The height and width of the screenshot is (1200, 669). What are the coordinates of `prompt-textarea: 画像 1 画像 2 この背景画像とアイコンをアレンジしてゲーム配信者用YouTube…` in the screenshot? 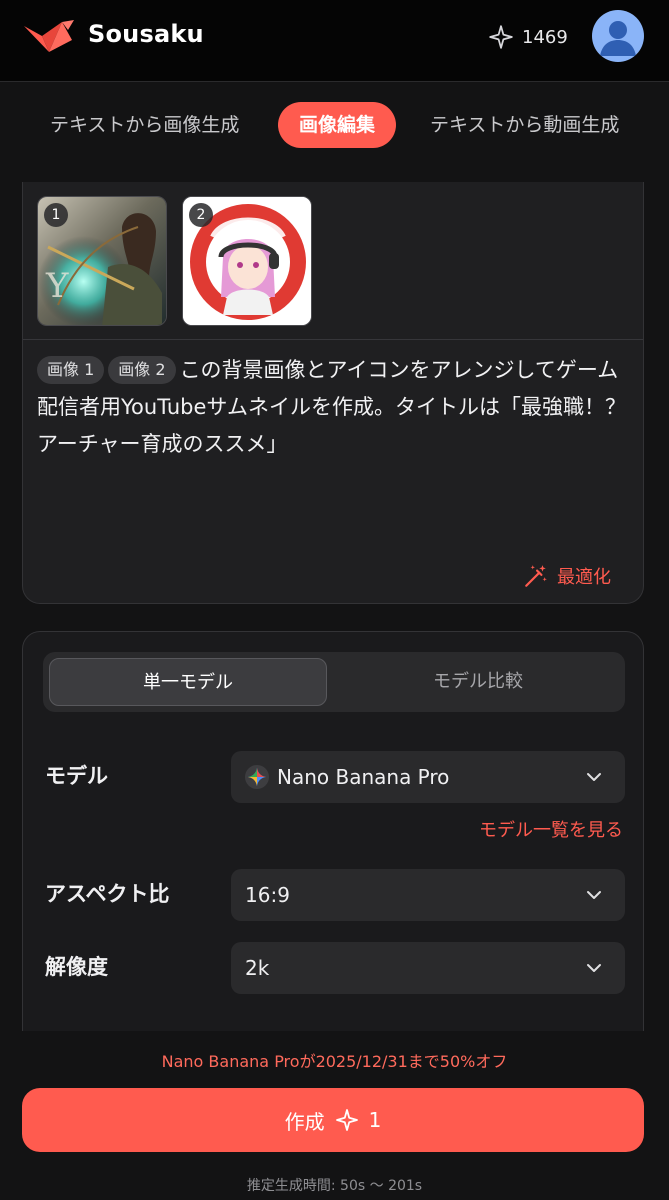 It's located at (335, 407).